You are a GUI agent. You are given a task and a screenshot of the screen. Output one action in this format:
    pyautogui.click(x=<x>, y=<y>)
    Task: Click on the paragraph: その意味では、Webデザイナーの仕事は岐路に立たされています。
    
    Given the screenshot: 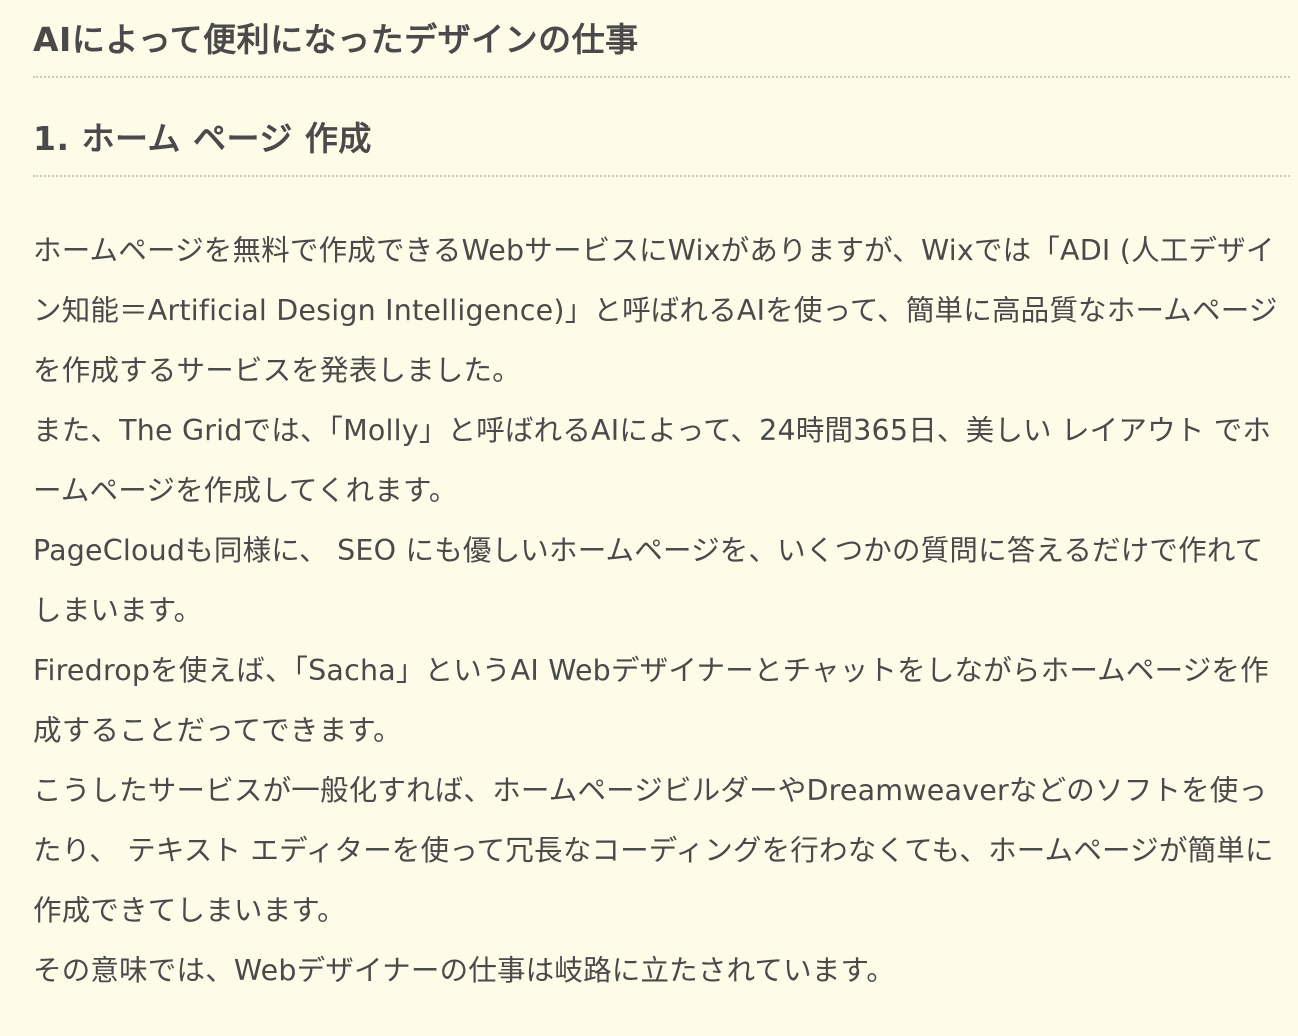 What is the action you would take?
    pyautogui.click(x=464, y=970)
    